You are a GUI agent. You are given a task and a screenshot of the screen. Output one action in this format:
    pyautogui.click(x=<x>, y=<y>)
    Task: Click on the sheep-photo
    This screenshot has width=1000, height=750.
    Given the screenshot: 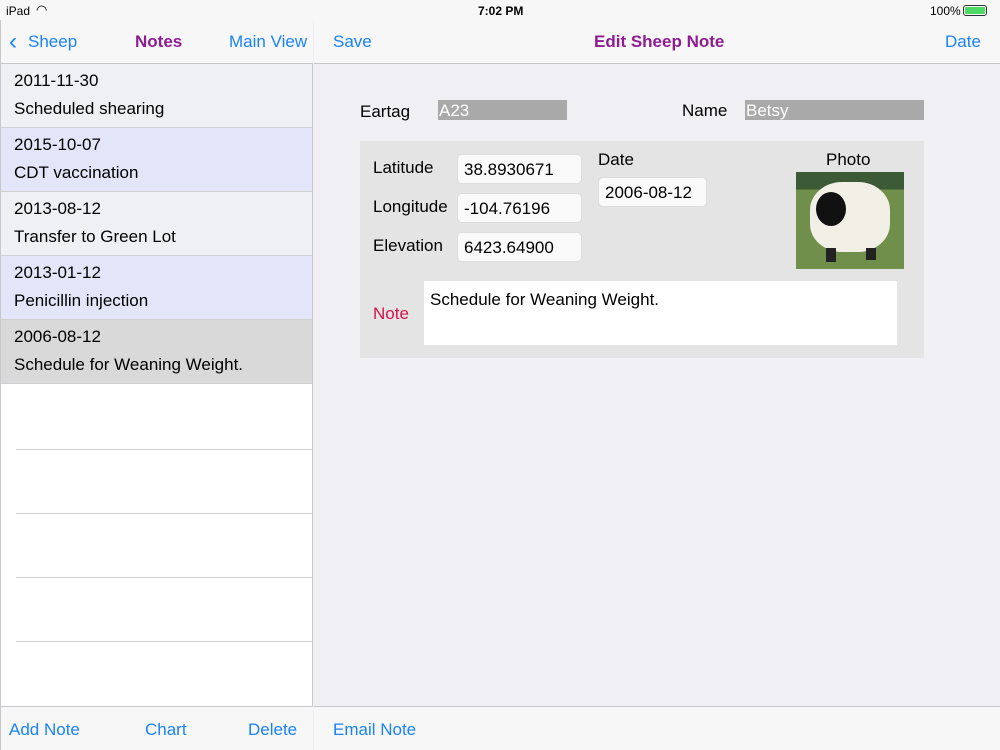 What is the action you would take?
    pyautogui.click(x=850, y=220)
    